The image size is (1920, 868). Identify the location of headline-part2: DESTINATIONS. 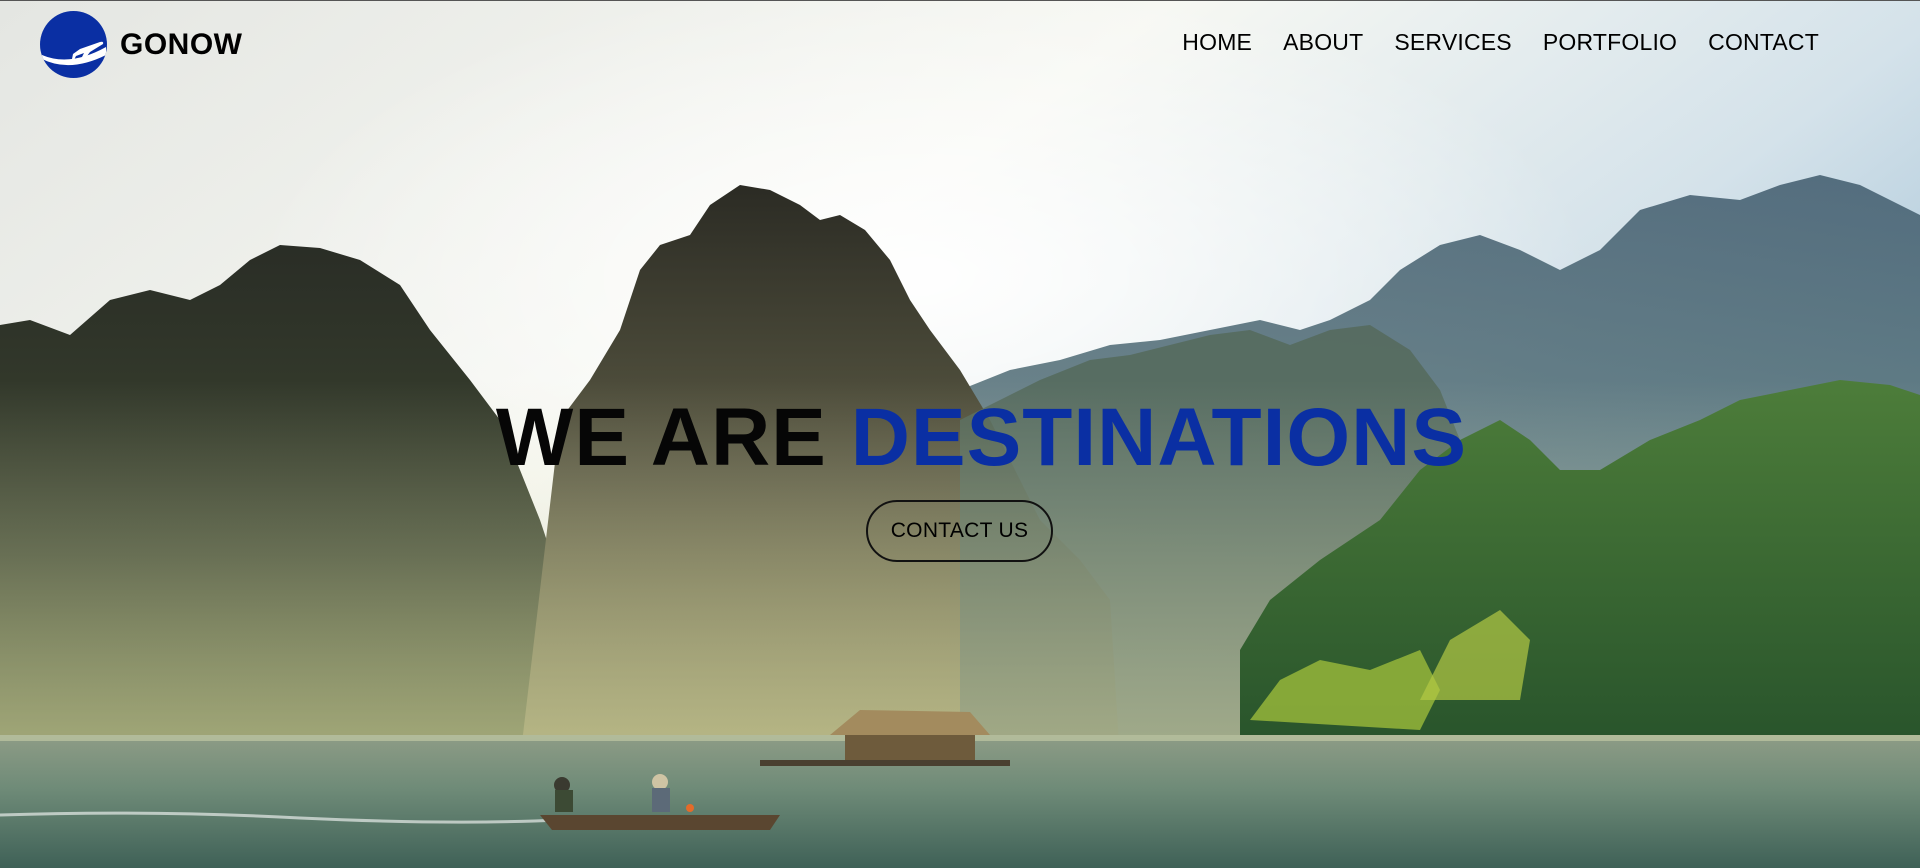
(1159, 437).